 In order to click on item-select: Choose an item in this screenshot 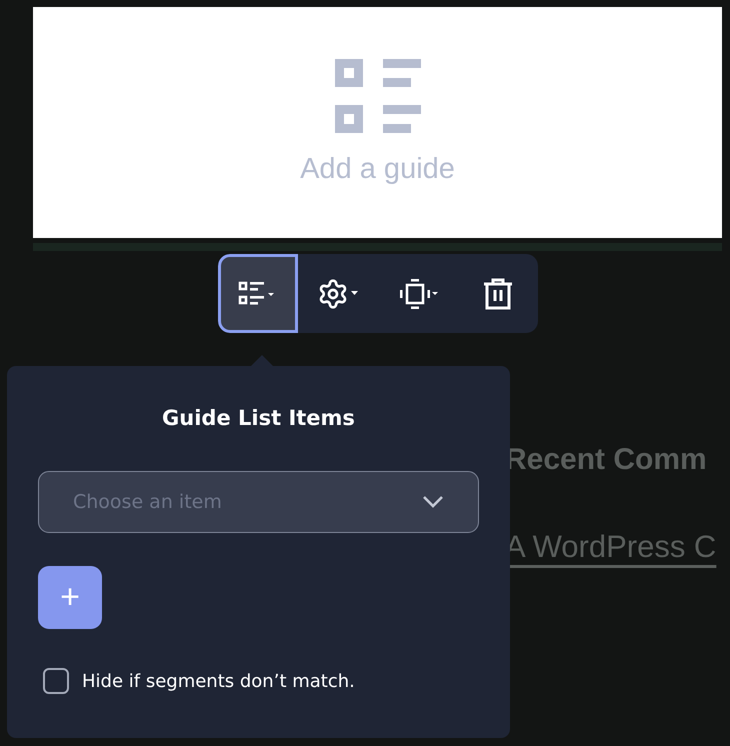, I will do `click(258, 502)`.